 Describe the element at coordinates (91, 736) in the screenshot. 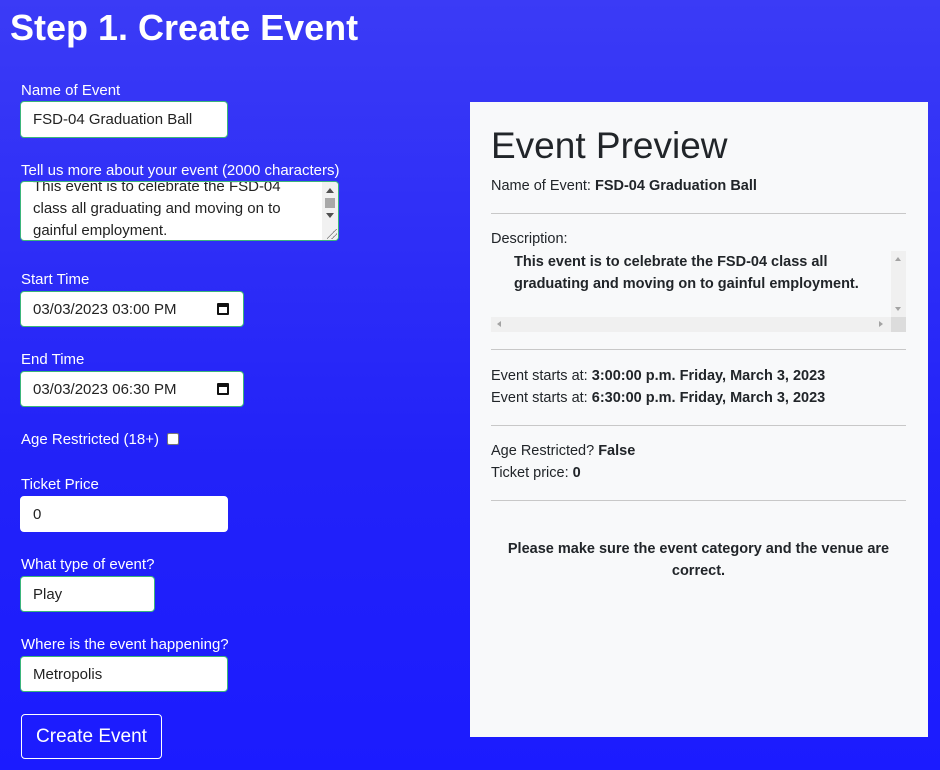

I see `create-event-button: Create Event` at that location.